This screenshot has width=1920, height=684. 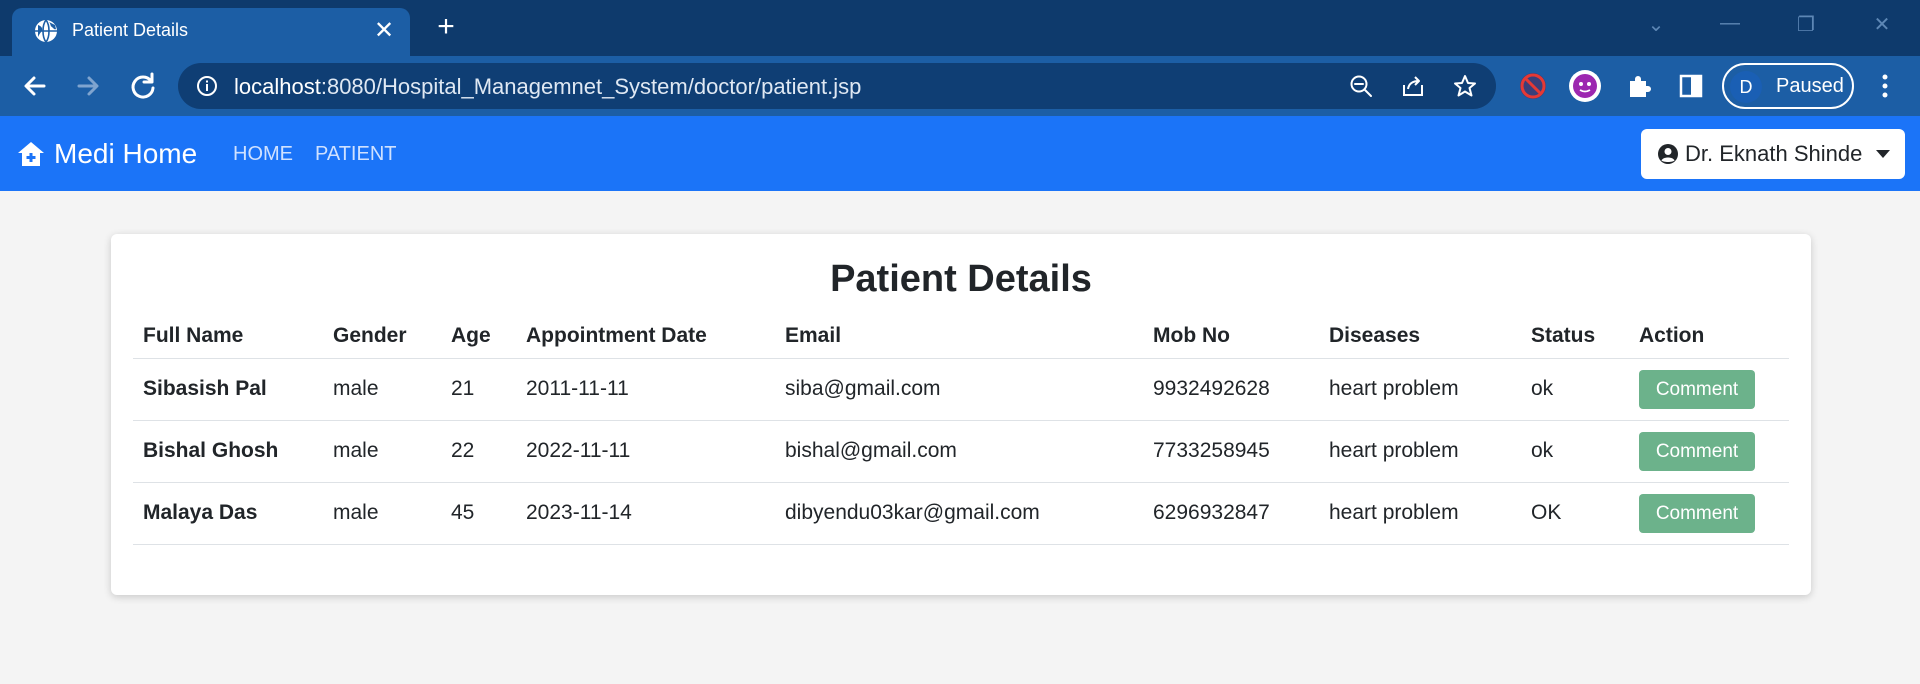 I want to click on cell-appointment-date: 2022-11-11, so click(x=645, y=451).